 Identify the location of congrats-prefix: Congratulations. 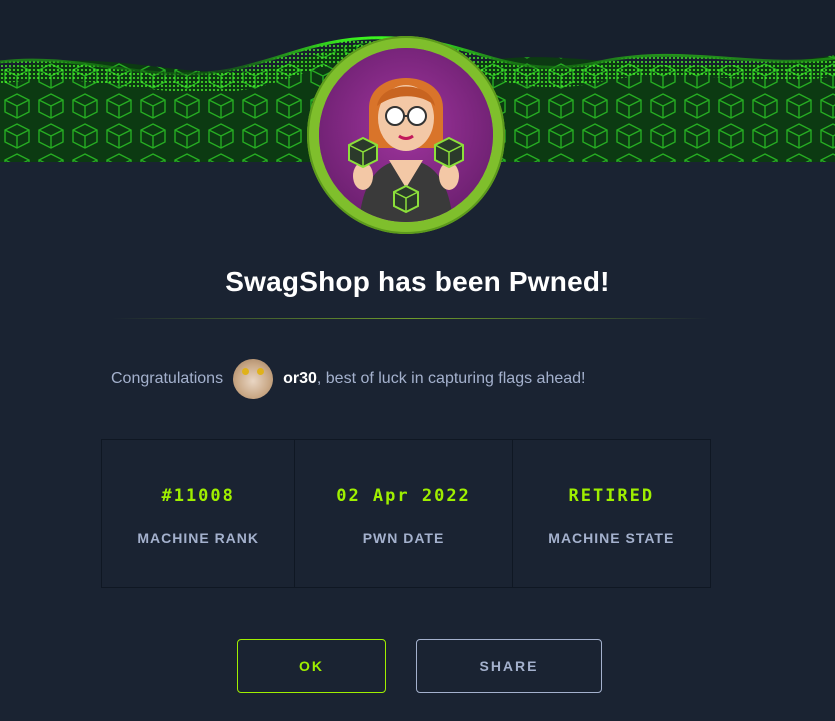
(167, 378).